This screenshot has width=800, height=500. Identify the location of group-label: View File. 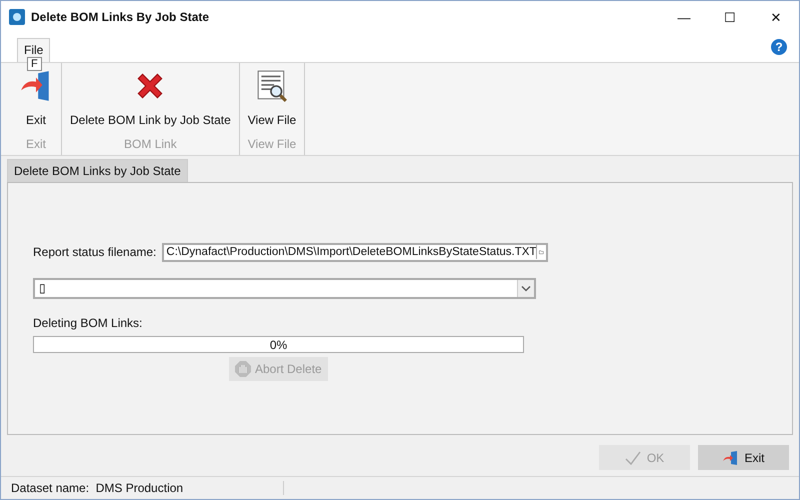
(272, 143).